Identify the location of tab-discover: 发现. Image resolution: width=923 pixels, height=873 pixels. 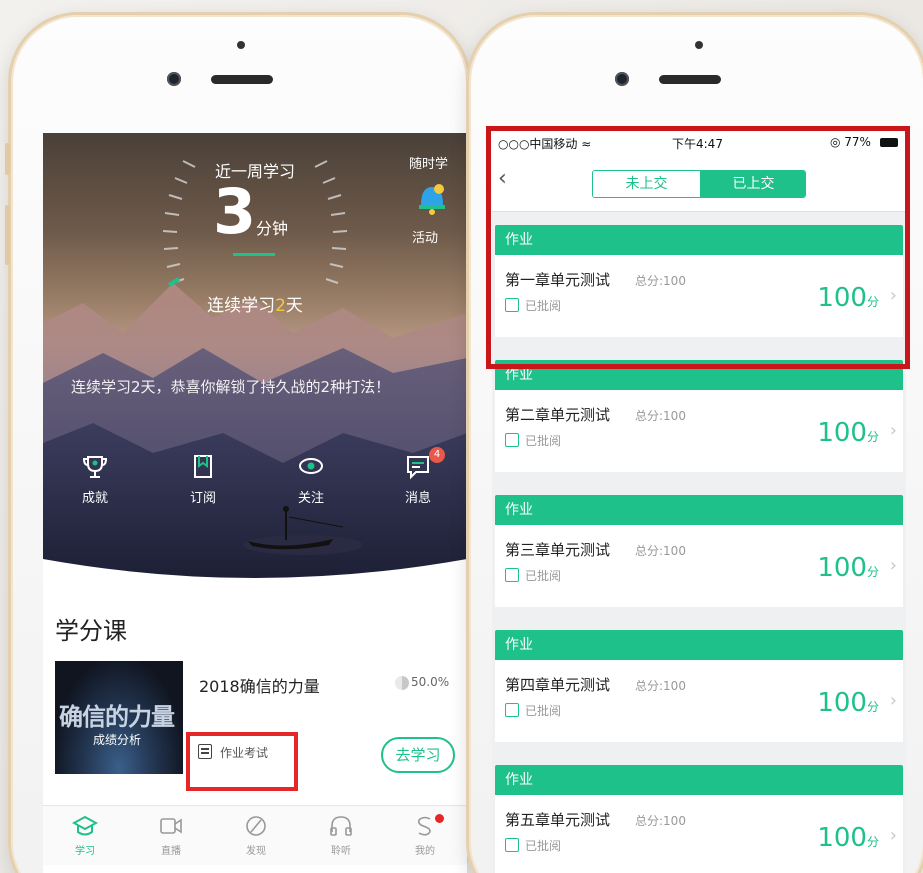
(256, 835).